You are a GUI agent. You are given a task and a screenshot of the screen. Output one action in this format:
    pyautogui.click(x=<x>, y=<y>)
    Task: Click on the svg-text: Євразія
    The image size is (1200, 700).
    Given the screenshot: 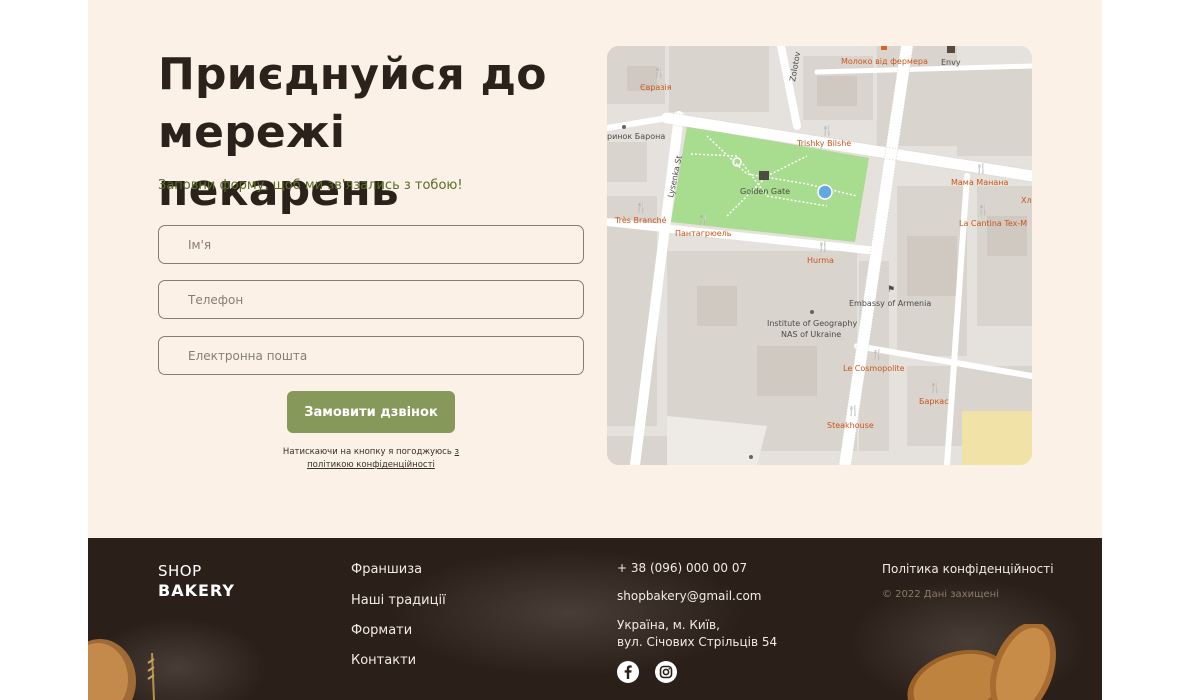 What is the action you would take?
    pyautogui.click(x=656, y=87)
    